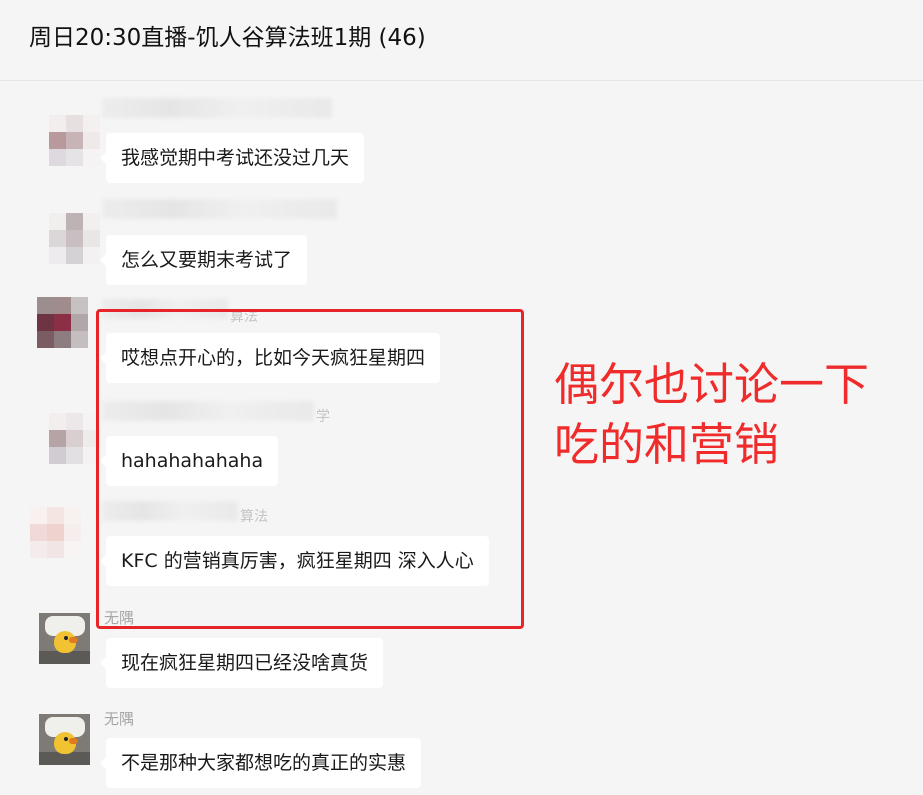 This screenshot has height=795, width=923. Describe the element at coordinates (667, 444) in the screenshot. I see `annotation-line-2: 吃的和营销` at that location.